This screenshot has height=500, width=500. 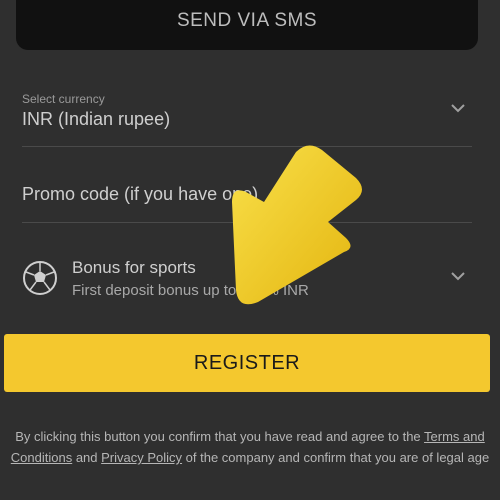 I want to click on consent-and: and, so click(x=87, y=457).